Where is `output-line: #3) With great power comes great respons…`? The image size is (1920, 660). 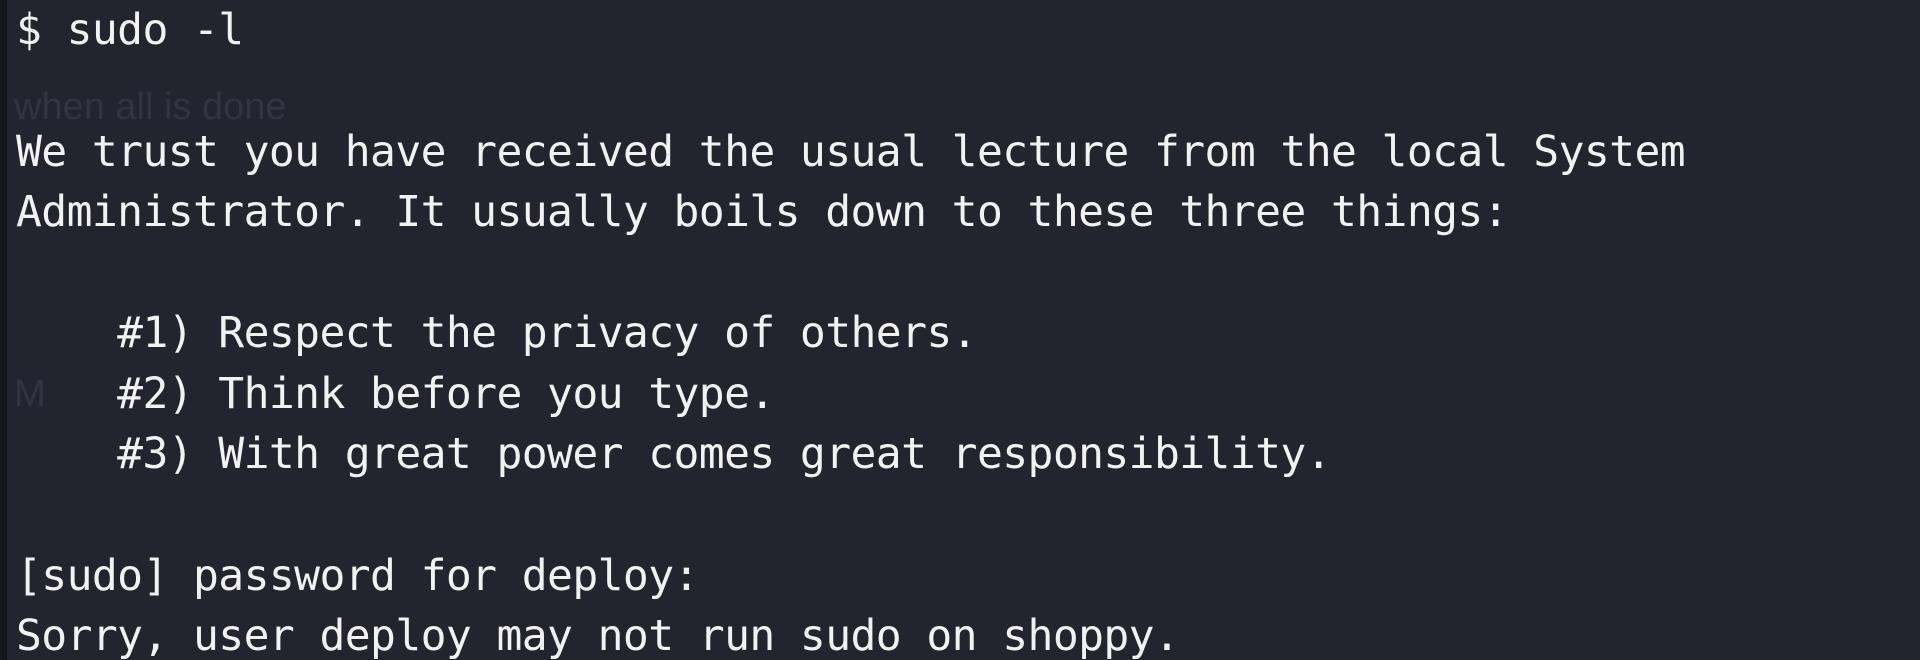 output-line: #3) With great power comes great respons… is located at coordinates (673, 454).